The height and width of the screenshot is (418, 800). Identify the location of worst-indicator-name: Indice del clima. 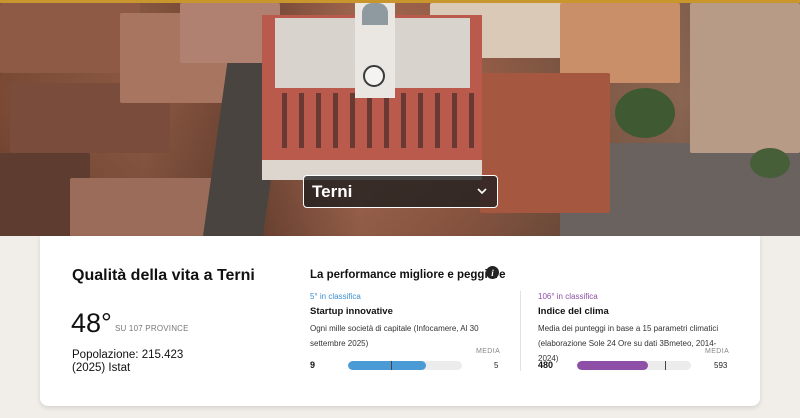
(573, 311).